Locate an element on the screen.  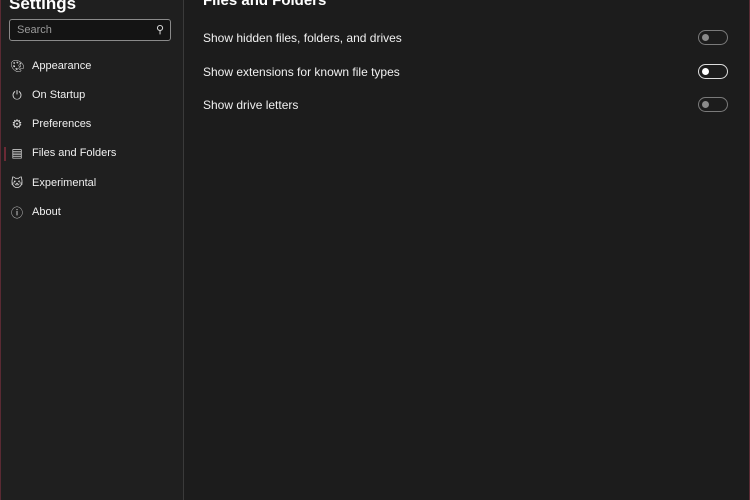
toggle-show-hidden is located at coordinates (713, 37).